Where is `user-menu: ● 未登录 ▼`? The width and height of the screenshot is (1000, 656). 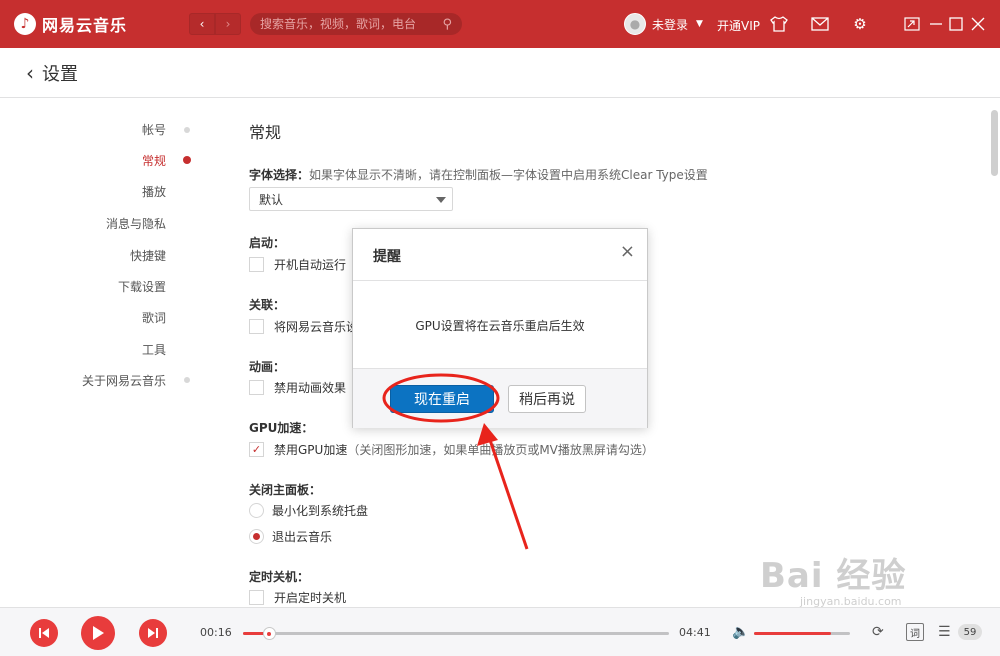 user-menu: ● 未登录 ▼ is located at coordinates (663, 24).